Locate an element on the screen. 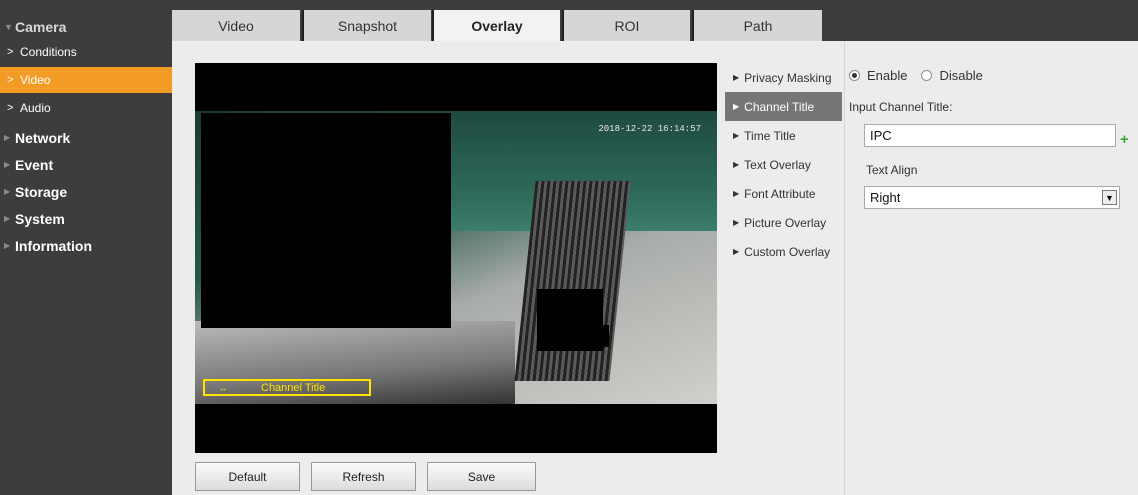  submenu-label: Picture Overlay is located at coordinates (785, 222).